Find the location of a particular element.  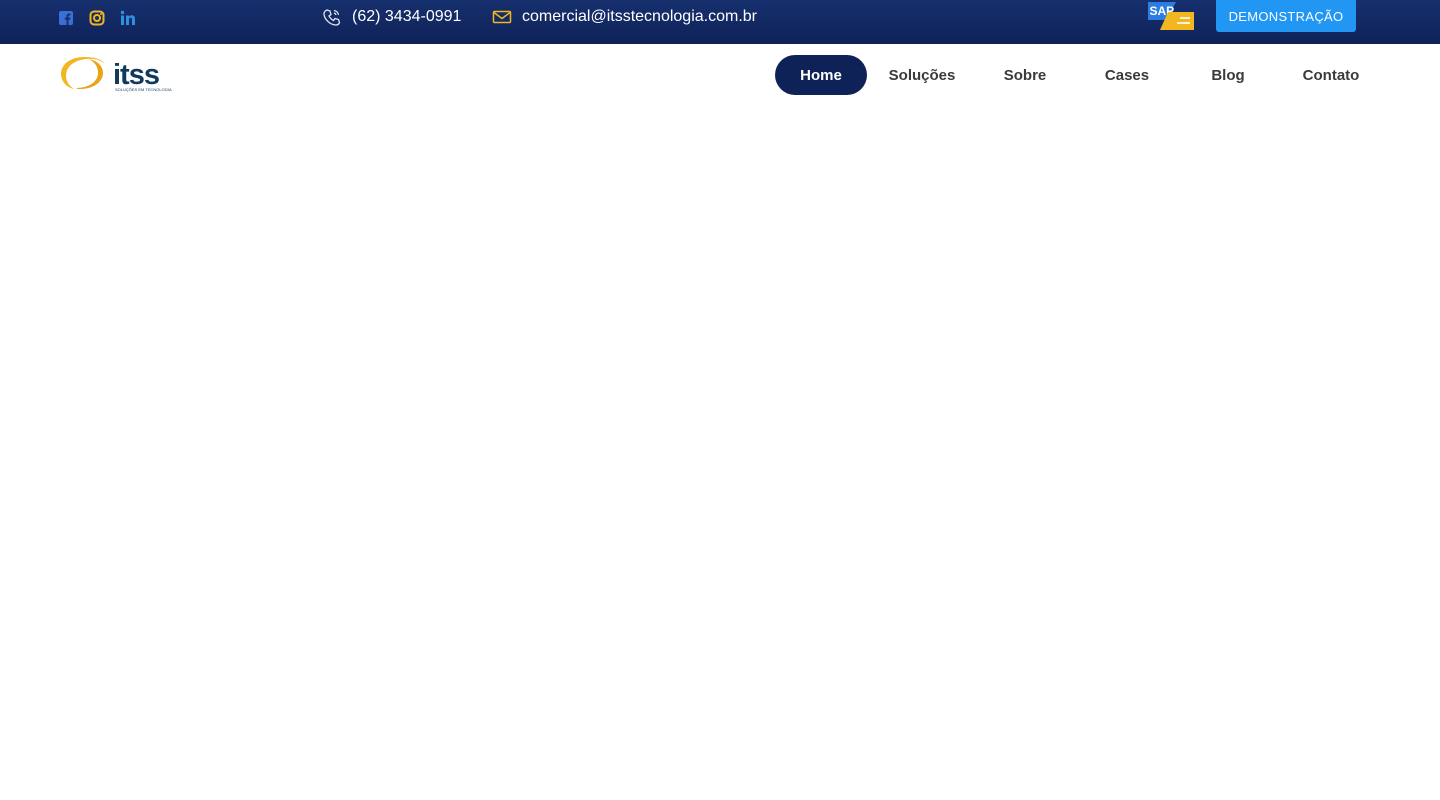

nav-solucoes: Soluções is located at coordinates (922, 75).